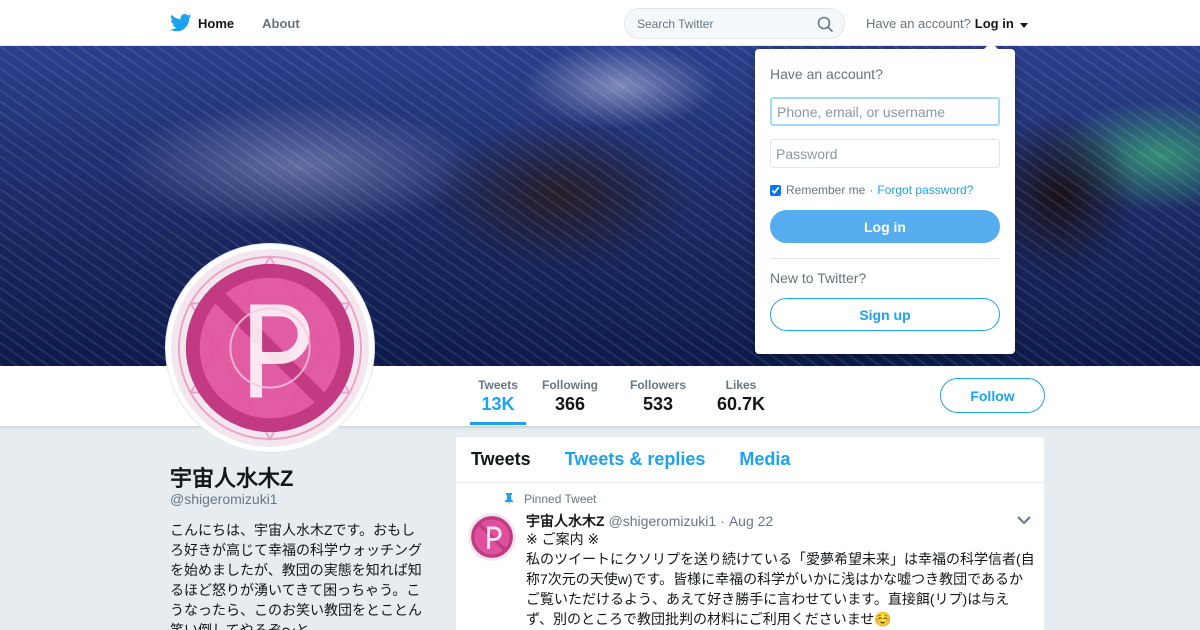 This screenshot has width=1200, height=630. What do you see at coordinates (826, 74) in the screenshot?
I see `login-dropdown-title: Have an account?` at bounding box center [826, 74].